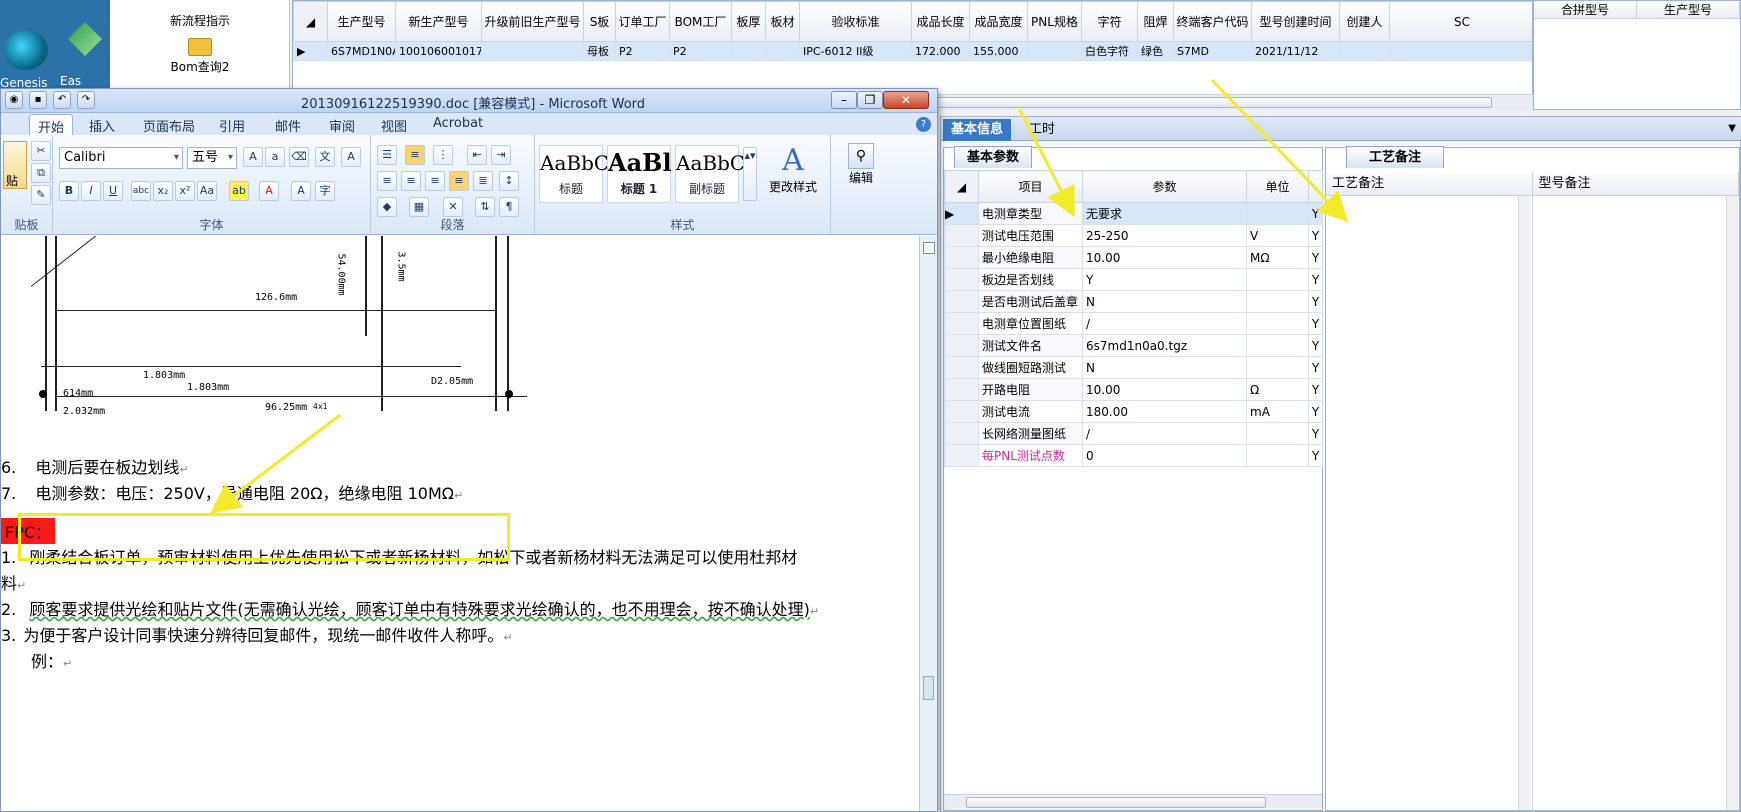 The width and height of the screenshot is (1741, 812). I want to click on table-row: 测试文件名 6s7md1n0a0.tgz Y, so click(1133, 345).